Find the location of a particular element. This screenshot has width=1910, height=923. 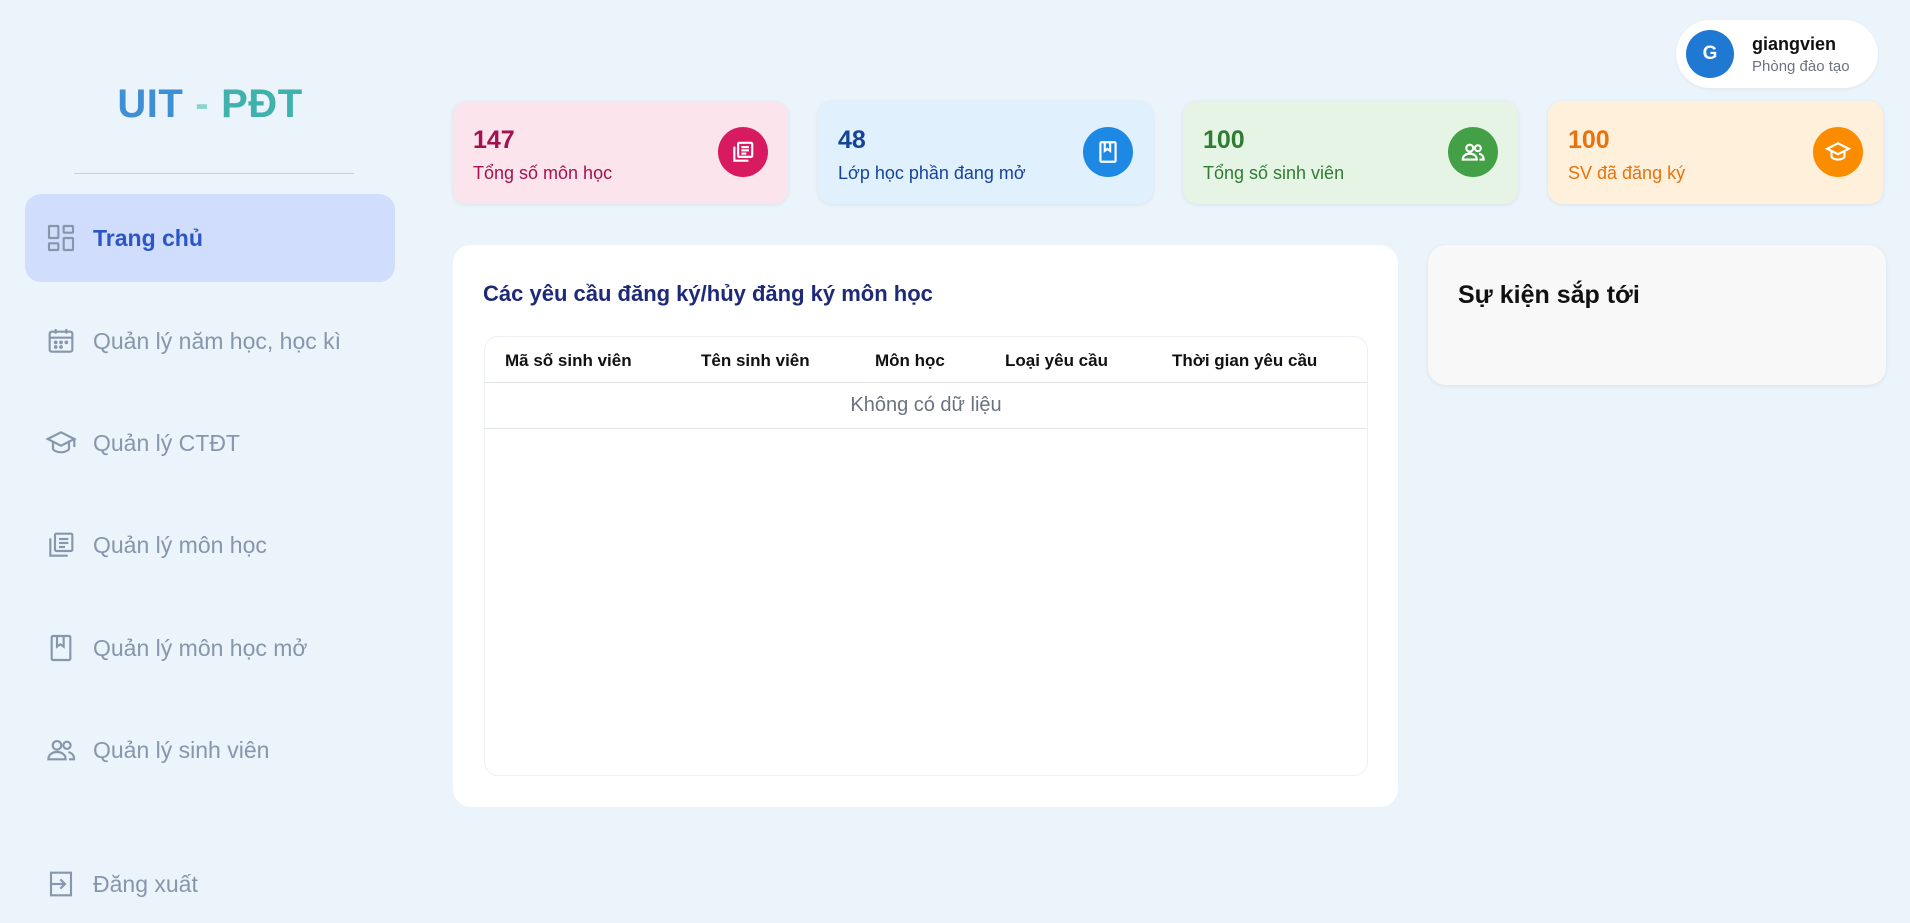

avatar: G is located at coordinates (1710, 54).